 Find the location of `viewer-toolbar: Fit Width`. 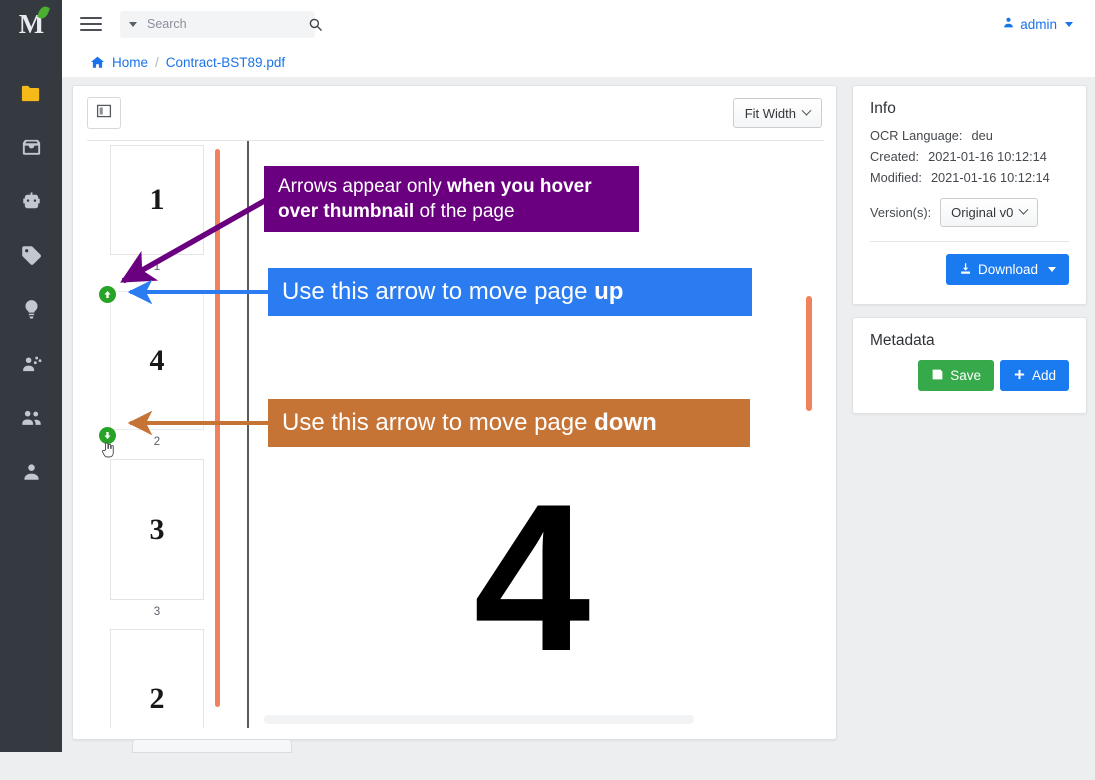

viewer-toolbar: Fit Width is located at coordinates (454, 113).